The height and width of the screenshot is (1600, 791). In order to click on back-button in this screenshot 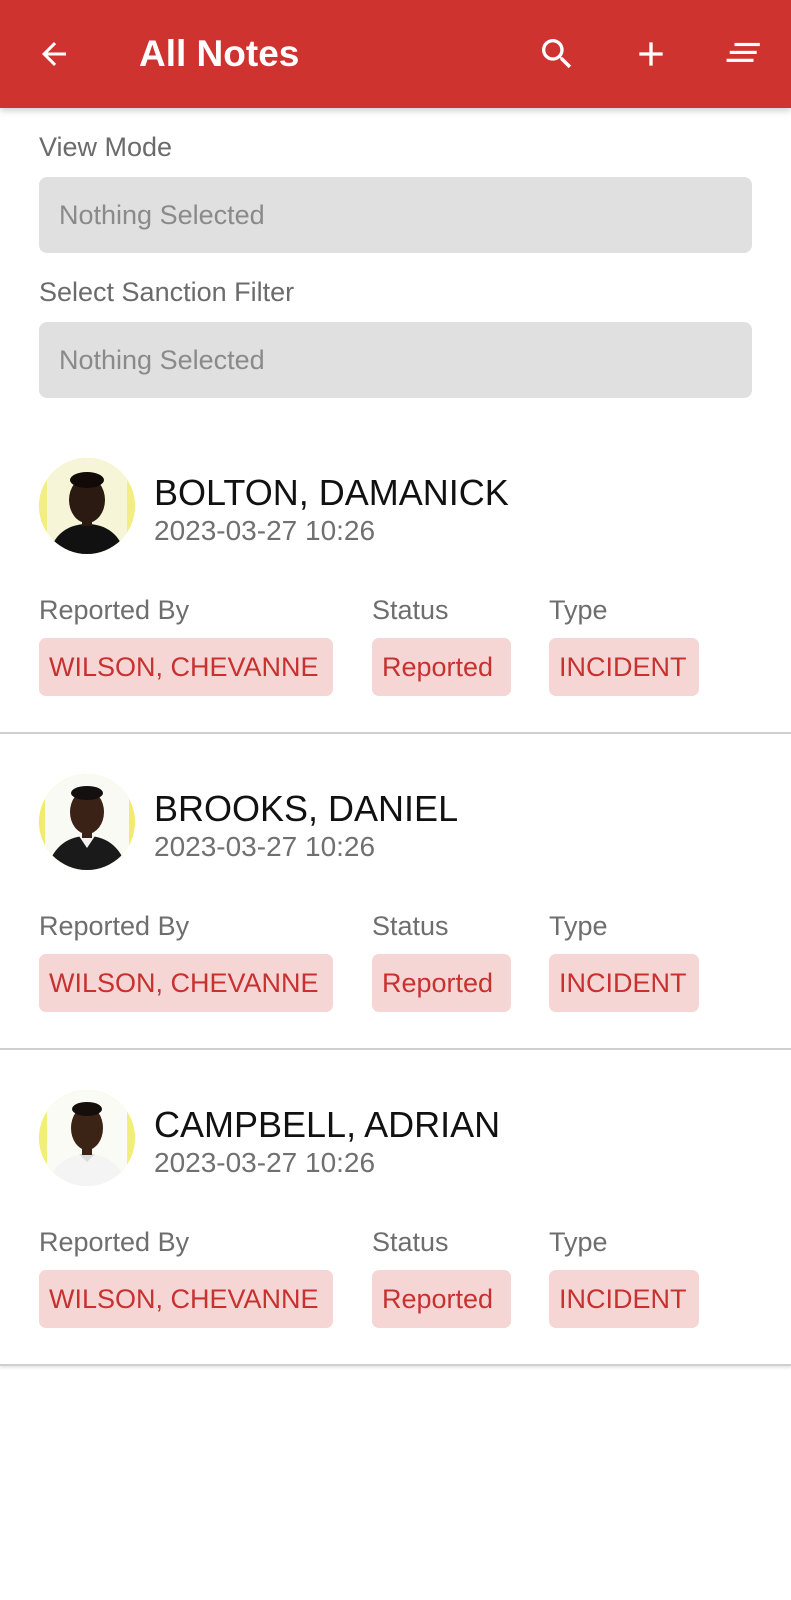, I will do `click(54, 54)`.